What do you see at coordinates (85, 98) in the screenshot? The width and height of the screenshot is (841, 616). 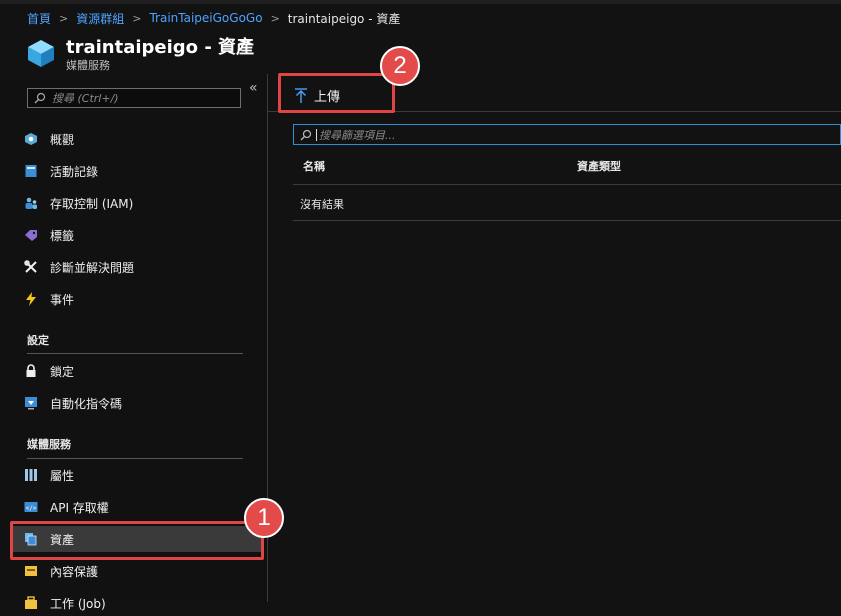 I see `sidebar-search-placeholder: 搜尋 (Ctrl+/)` at bounding box center [85, 98].